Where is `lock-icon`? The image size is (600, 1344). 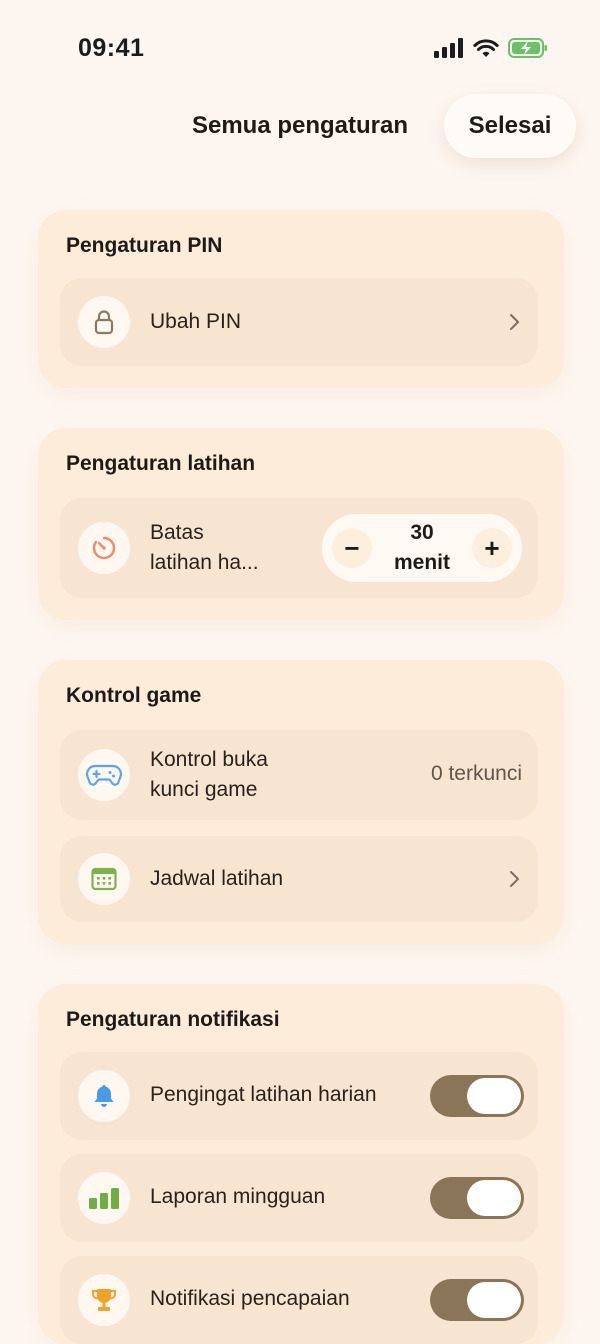
lock-icon is located at coordinates (104, 322).